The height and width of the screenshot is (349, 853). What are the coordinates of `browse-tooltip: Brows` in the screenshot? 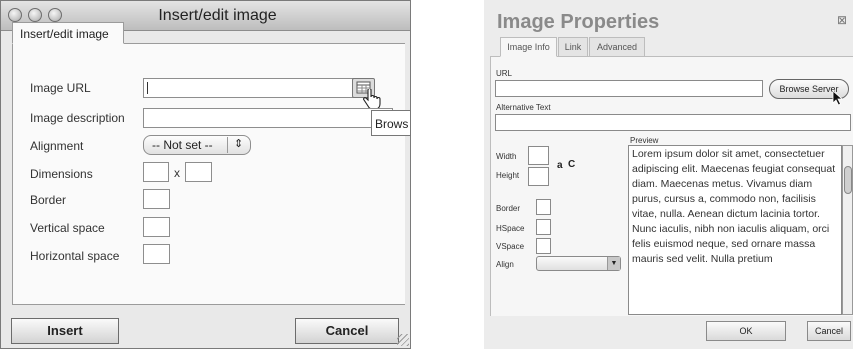 It's located at (391, 123).